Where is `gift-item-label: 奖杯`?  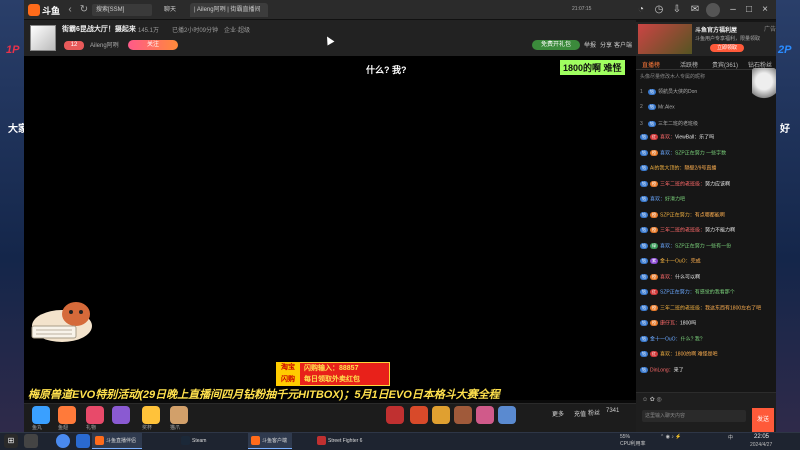
gift-item-label: 奖杯 is located at coordinates (147, 428).